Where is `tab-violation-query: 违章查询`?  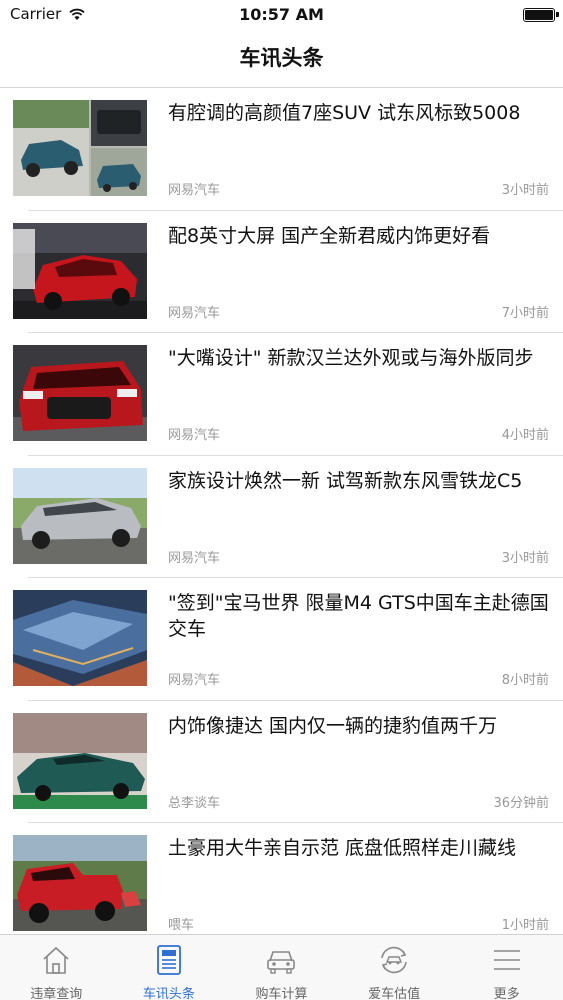
tab-violation-query: 违章查询 is located at coordinates (56, 967).